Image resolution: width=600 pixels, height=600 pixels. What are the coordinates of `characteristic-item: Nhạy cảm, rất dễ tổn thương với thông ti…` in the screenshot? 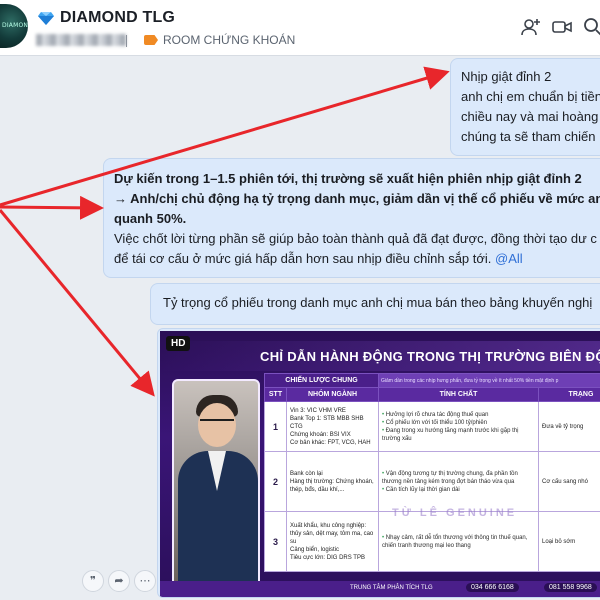 It's located at (458, 542).